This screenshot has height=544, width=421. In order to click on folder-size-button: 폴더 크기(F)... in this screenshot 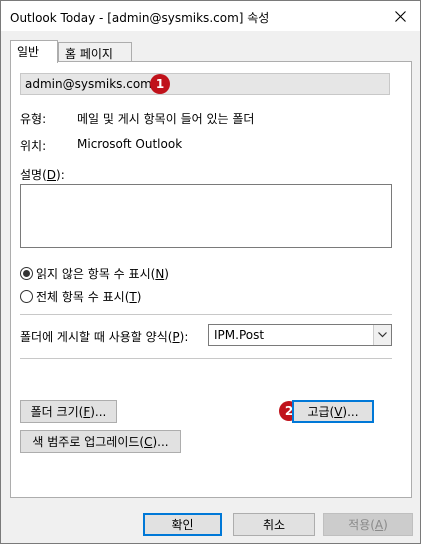, I will do `click(68, 411)`.